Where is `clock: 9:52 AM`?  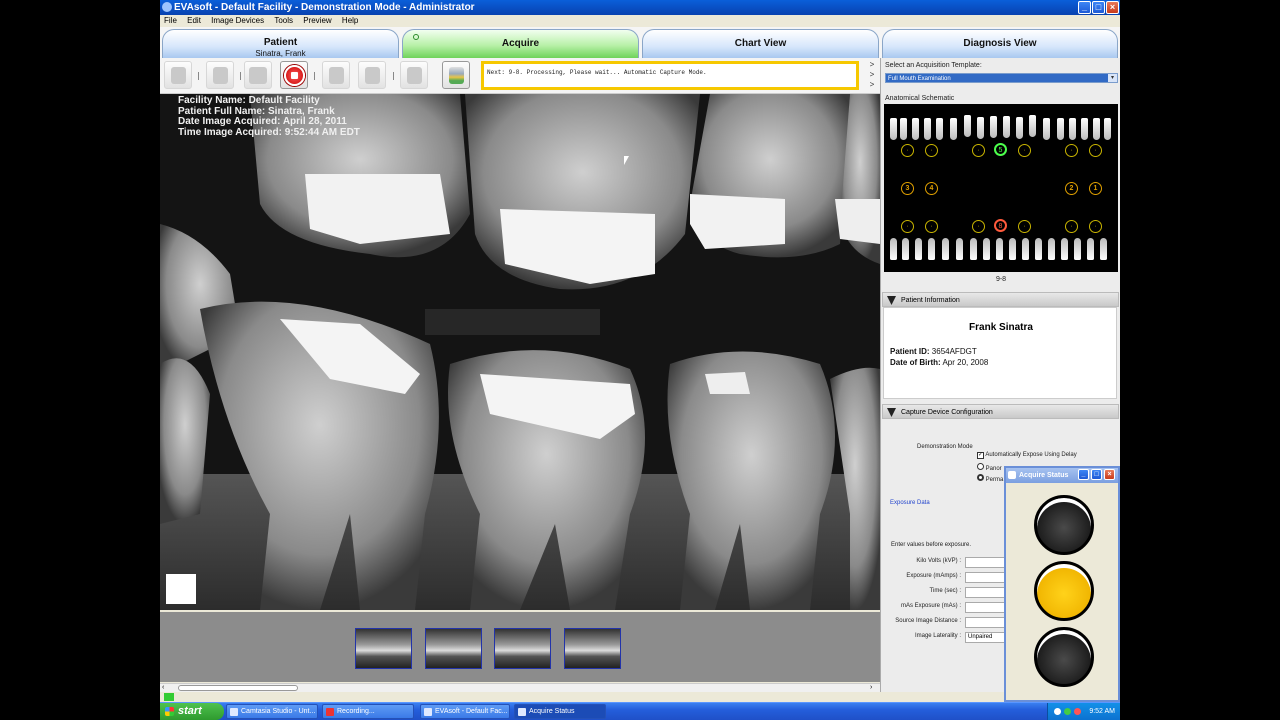
clock: 9:52 AM is located at coordinates (1102, 711).